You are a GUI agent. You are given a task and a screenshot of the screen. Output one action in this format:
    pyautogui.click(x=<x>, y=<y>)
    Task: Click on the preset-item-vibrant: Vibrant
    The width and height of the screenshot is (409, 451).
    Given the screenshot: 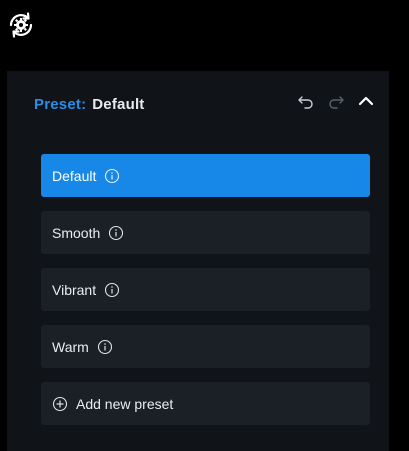 What is the action you would take?
    pyautogui.click(x=205, y=289)
    